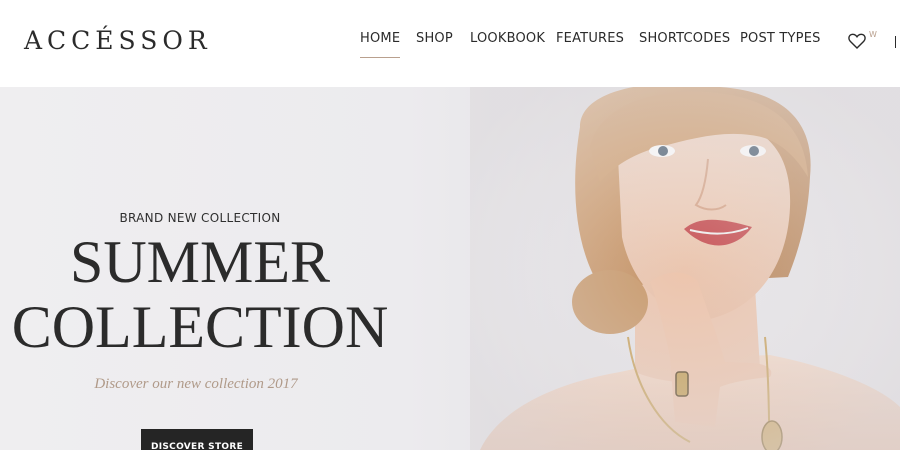  I want to click on hero-eyebrow: BRAND NEW COLLECTION, so click(200, 218).